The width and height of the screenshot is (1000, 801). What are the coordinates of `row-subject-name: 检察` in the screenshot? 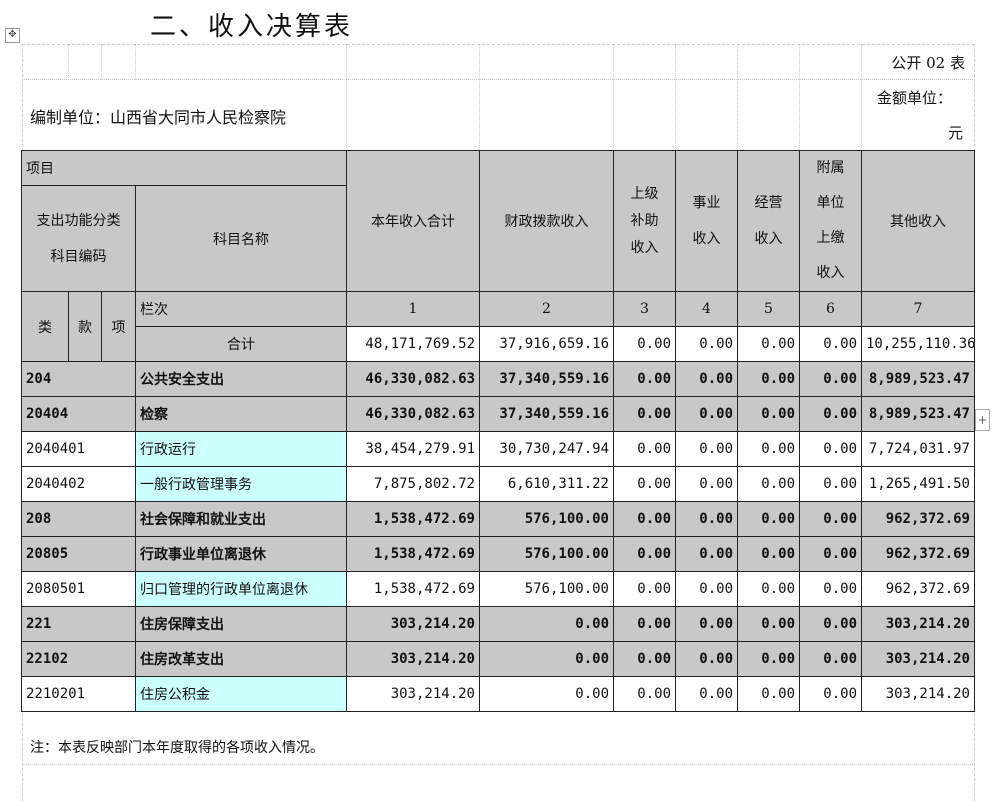 It's located at (241, 414).